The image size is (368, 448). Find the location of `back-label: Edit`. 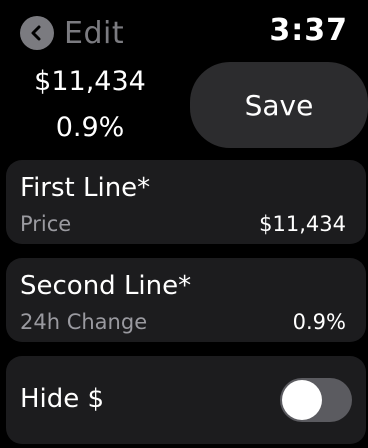

back-label: Edit is located at coordinates (94, 33).